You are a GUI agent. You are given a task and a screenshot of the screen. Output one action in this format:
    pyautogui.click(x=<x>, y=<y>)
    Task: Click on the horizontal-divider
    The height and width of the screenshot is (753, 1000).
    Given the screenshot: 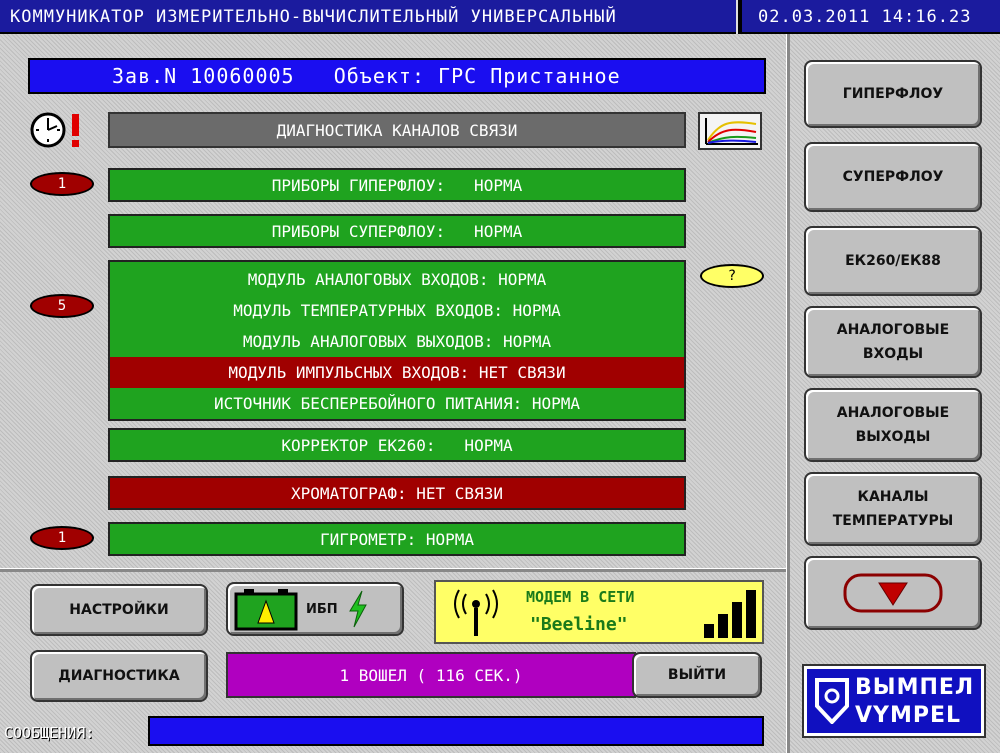 What is the action you would take?
    pyautogui.click(x=393, y=570)
    